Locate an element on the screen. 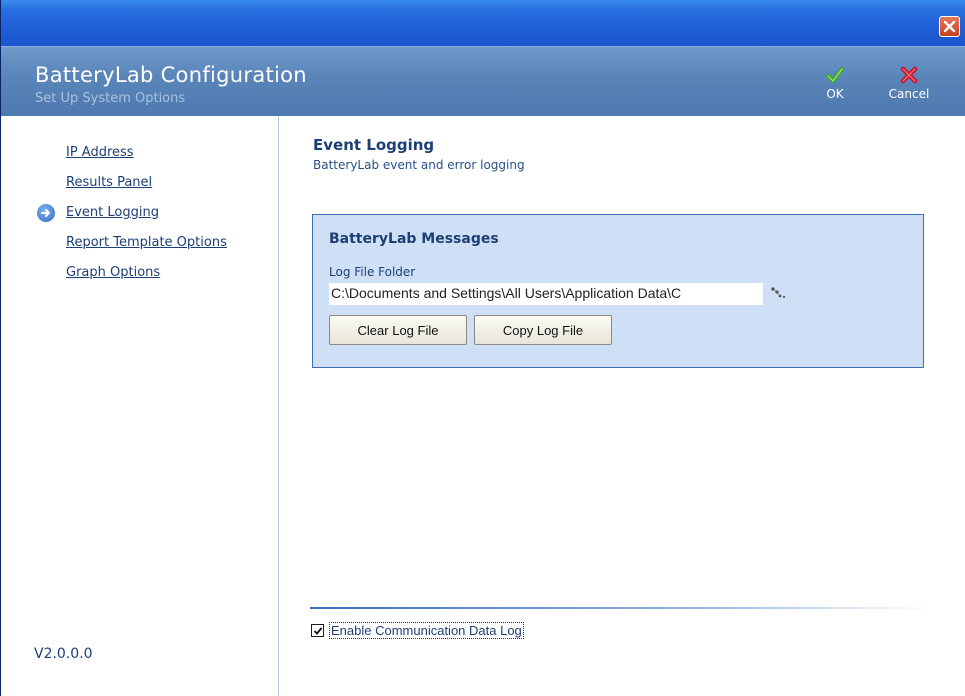 The width and height of the screenshot is (965, 696). close-icon is located at coordinates (949, 26).